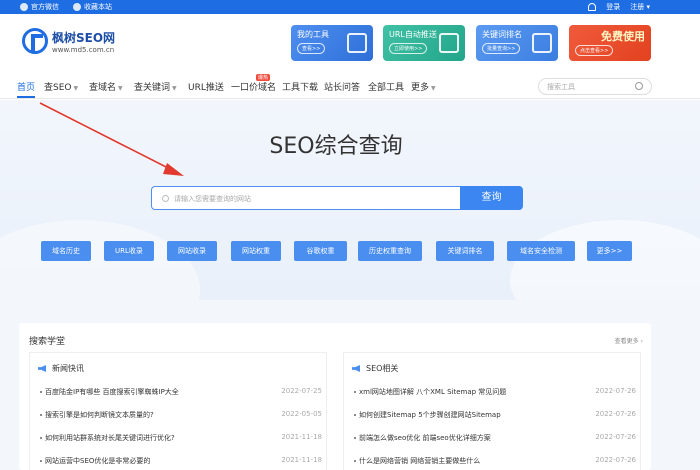 Image resolution: width=700 pixels, height=470 pixels. Describe the element at coordinates (98, 7) in the screenshot. I see `favorite-label: 收藏本站` at that location.